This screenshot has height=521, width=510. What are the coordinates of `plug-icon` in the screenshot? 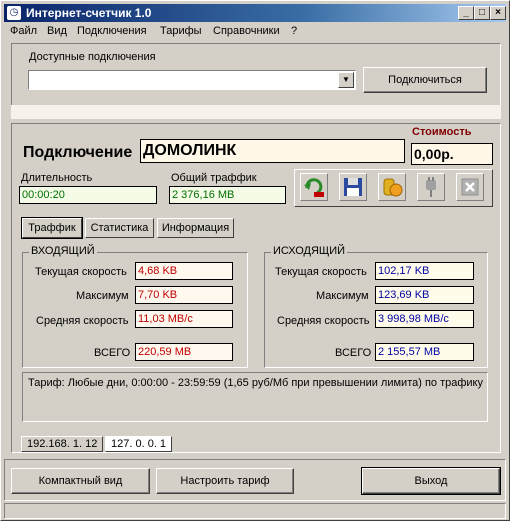 It's located at (431, 187).